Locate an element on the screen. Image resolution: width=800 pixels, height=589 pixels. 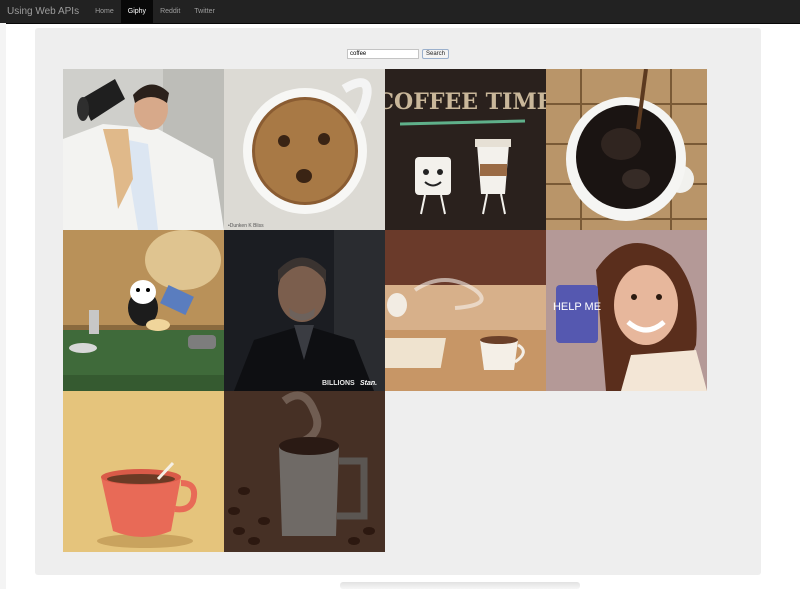
gif-tile: BILLIONS Stan. is located at coordinates (304, 310).